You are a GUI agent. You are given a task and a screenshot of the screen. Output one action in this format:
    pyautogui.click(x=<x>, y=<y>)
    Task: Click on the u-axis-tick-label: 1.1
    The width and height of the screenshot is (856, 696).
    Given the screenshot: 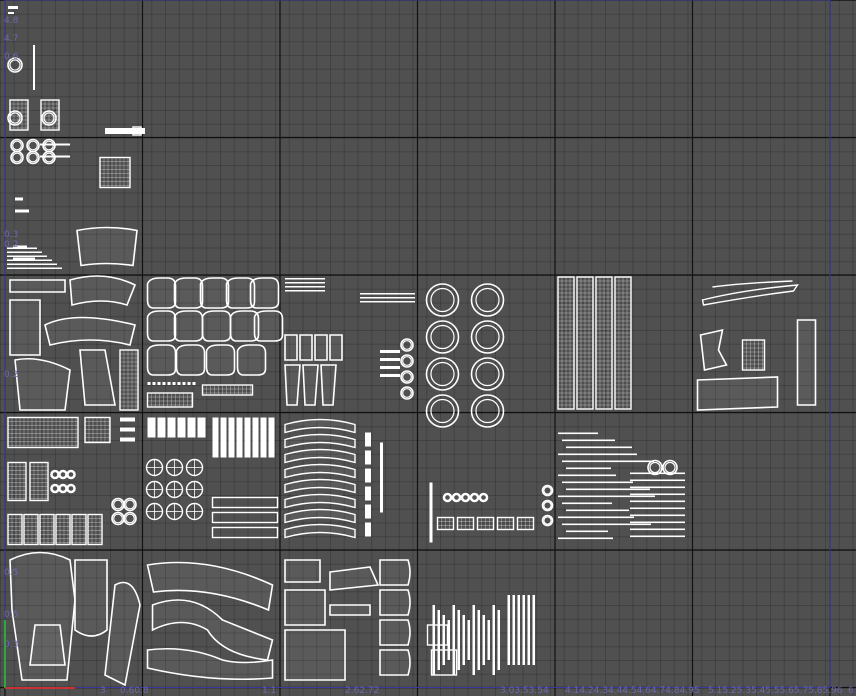 What is the action you would take?
    pyautogui.click(x=269, y=691)
    